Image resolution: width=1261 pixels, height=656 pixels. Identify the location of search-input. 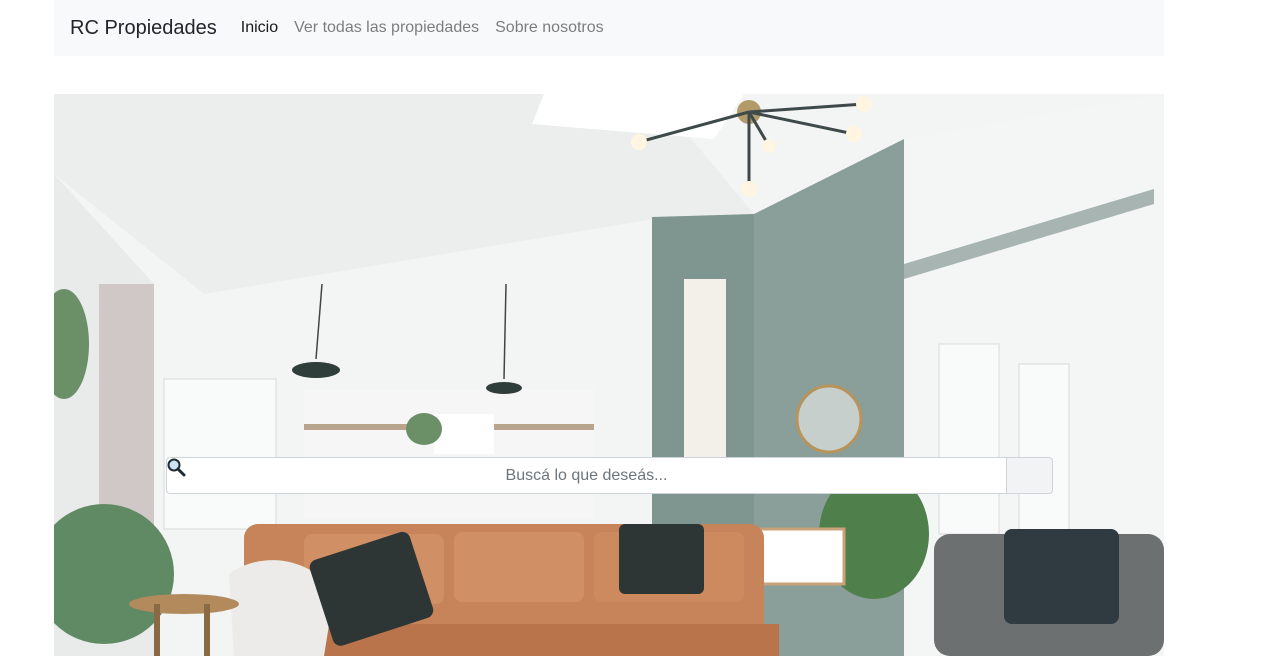
(586, 475).